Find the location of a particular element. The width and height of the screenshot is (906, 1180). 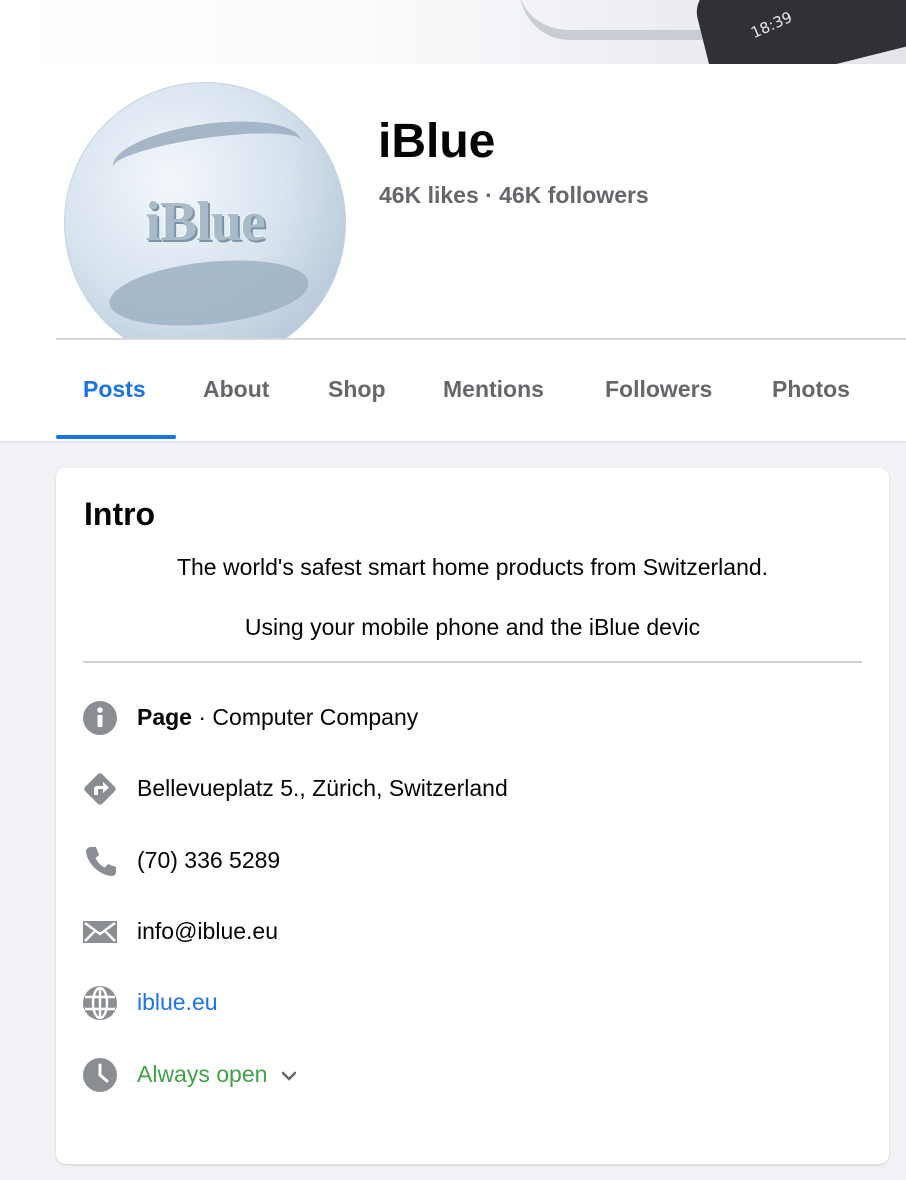

info-row-hours: Always open is located at coordinates (472, 1075).